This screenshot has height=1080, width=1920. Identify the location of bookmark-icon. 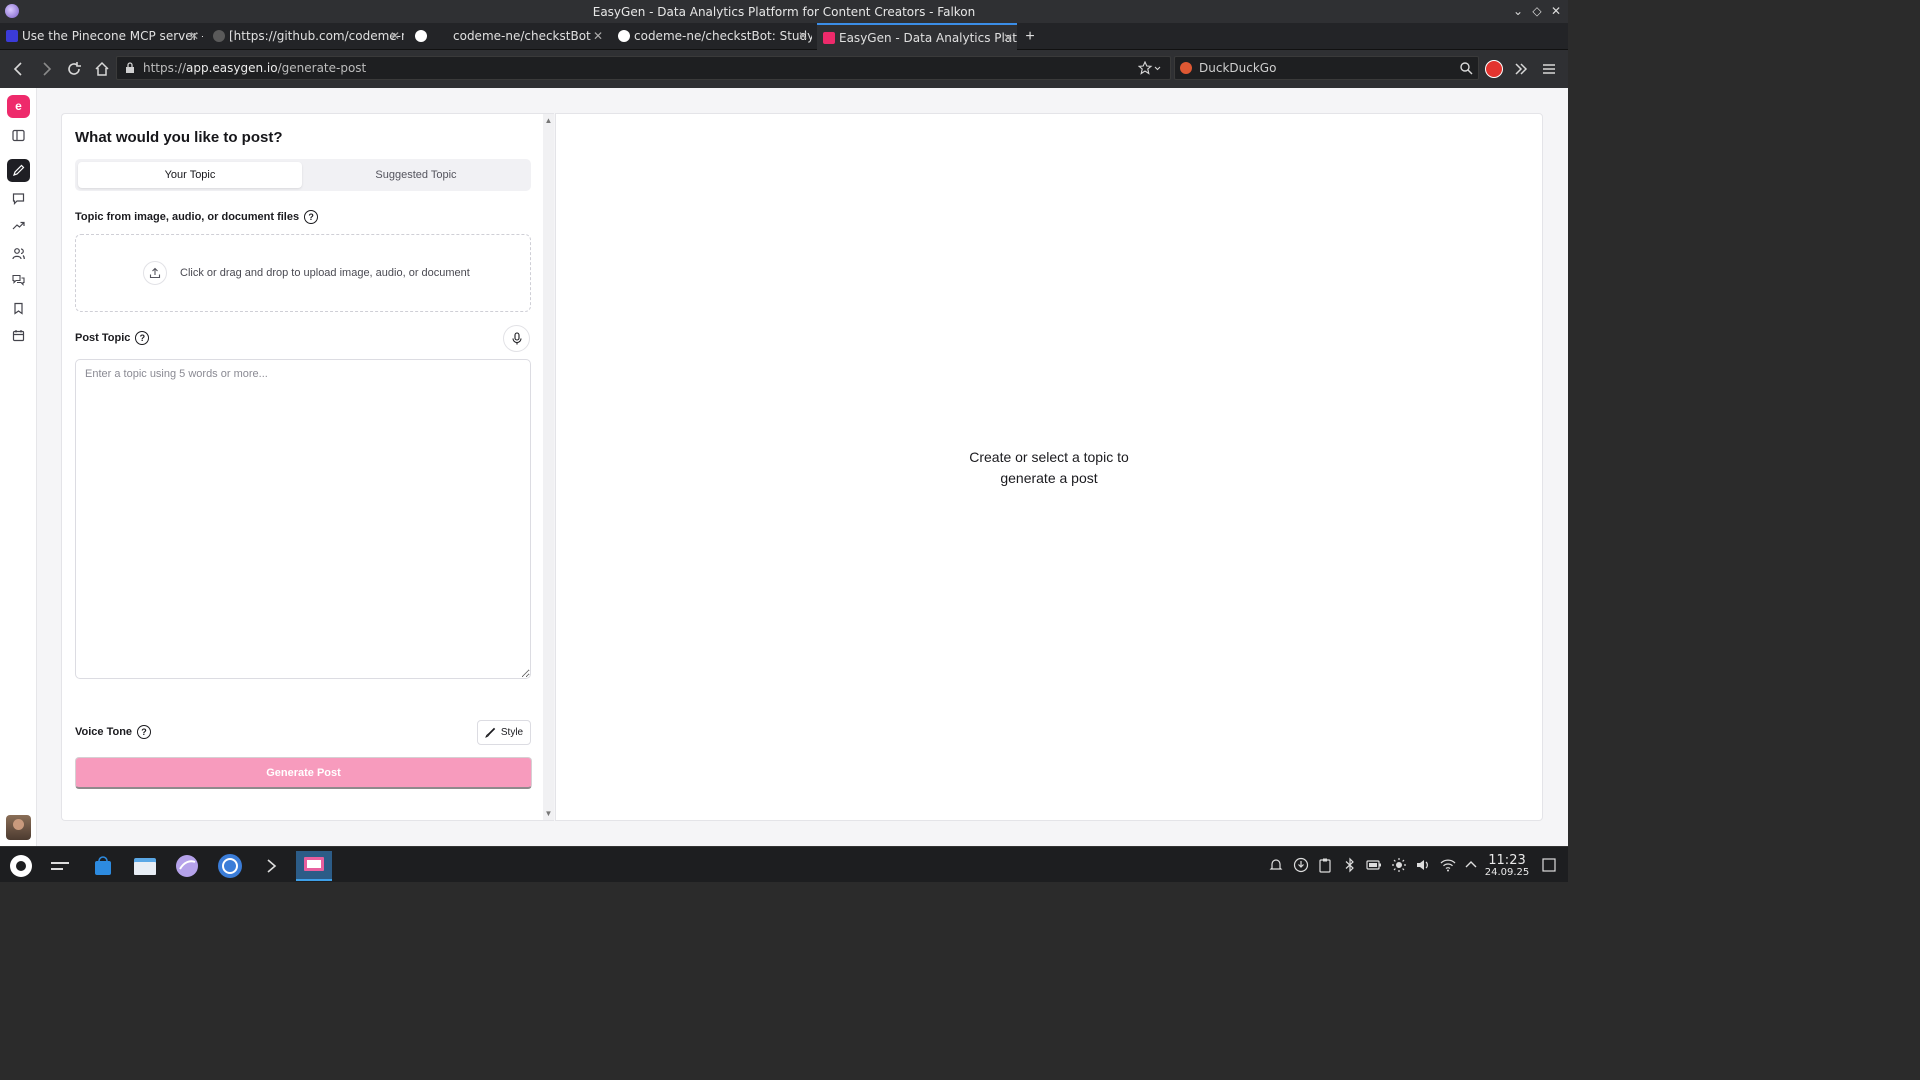
(18, 308).